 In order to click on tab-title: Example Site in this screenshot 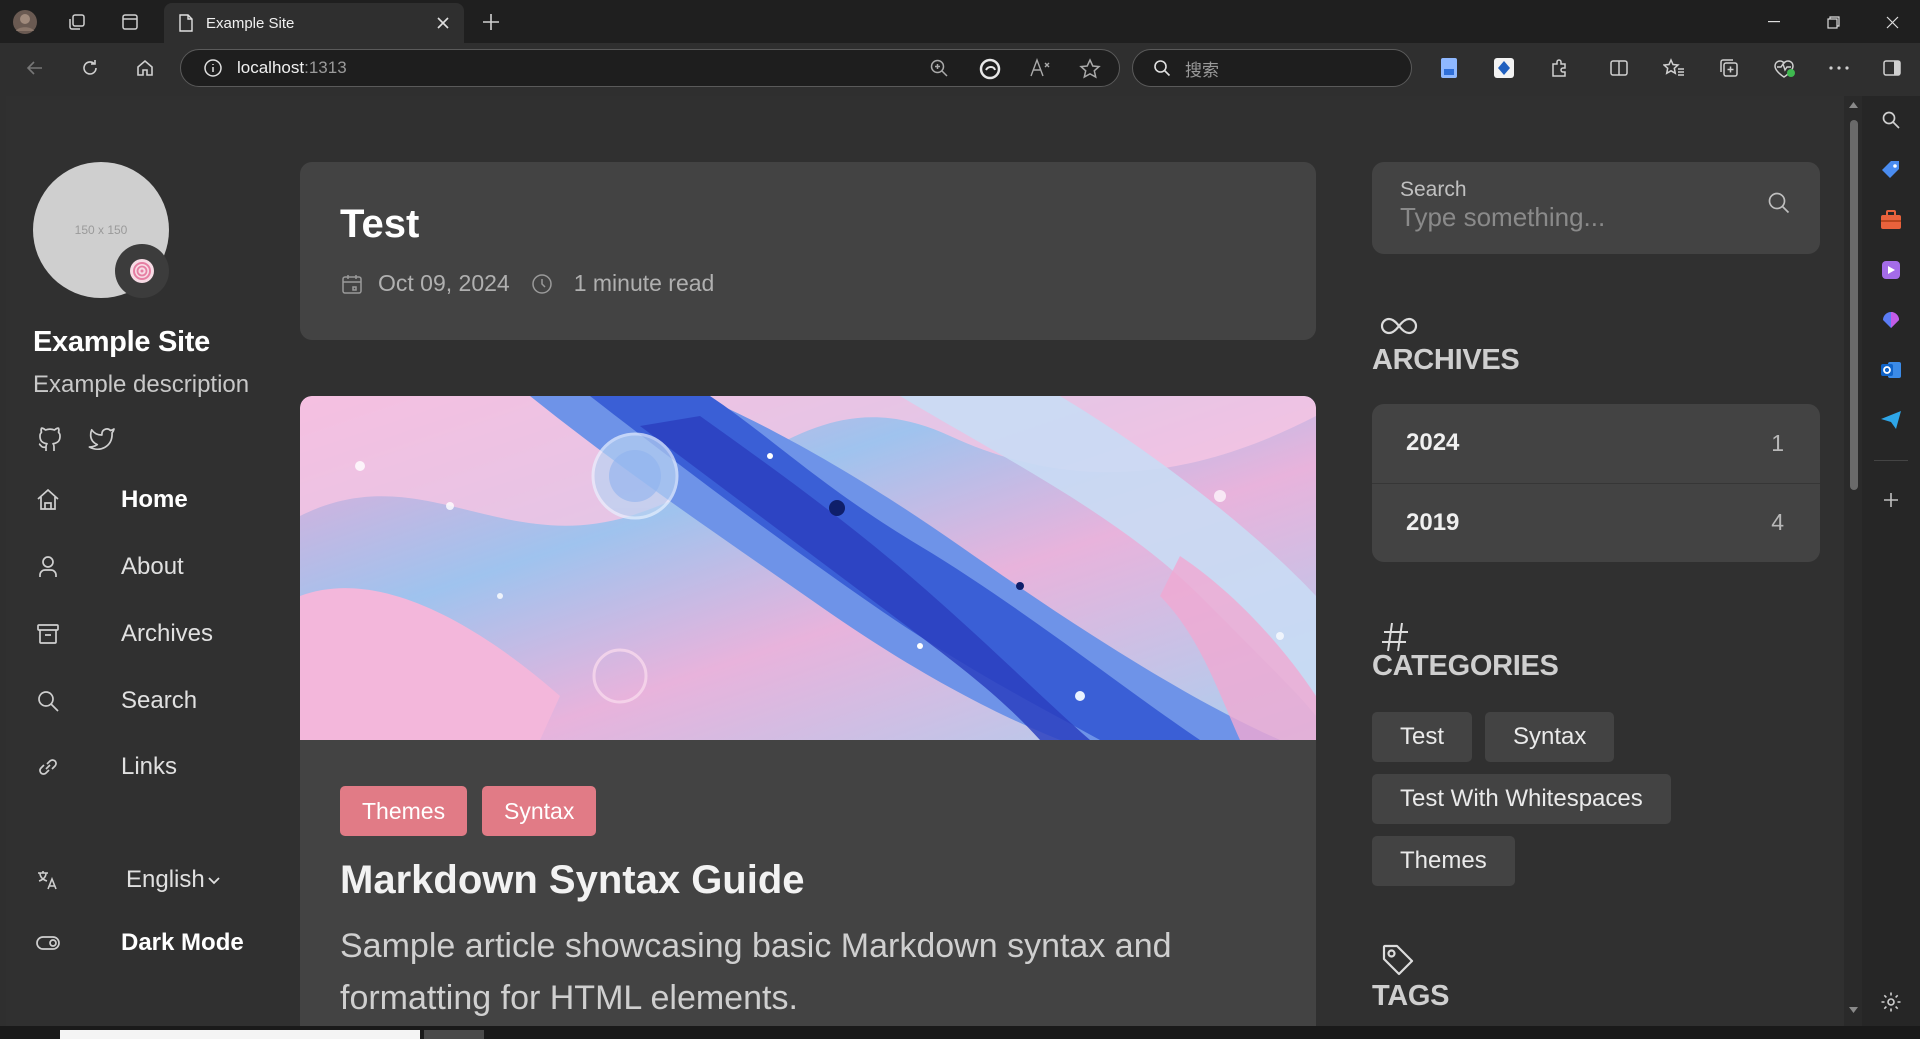, I will do `click(250, 23)`.